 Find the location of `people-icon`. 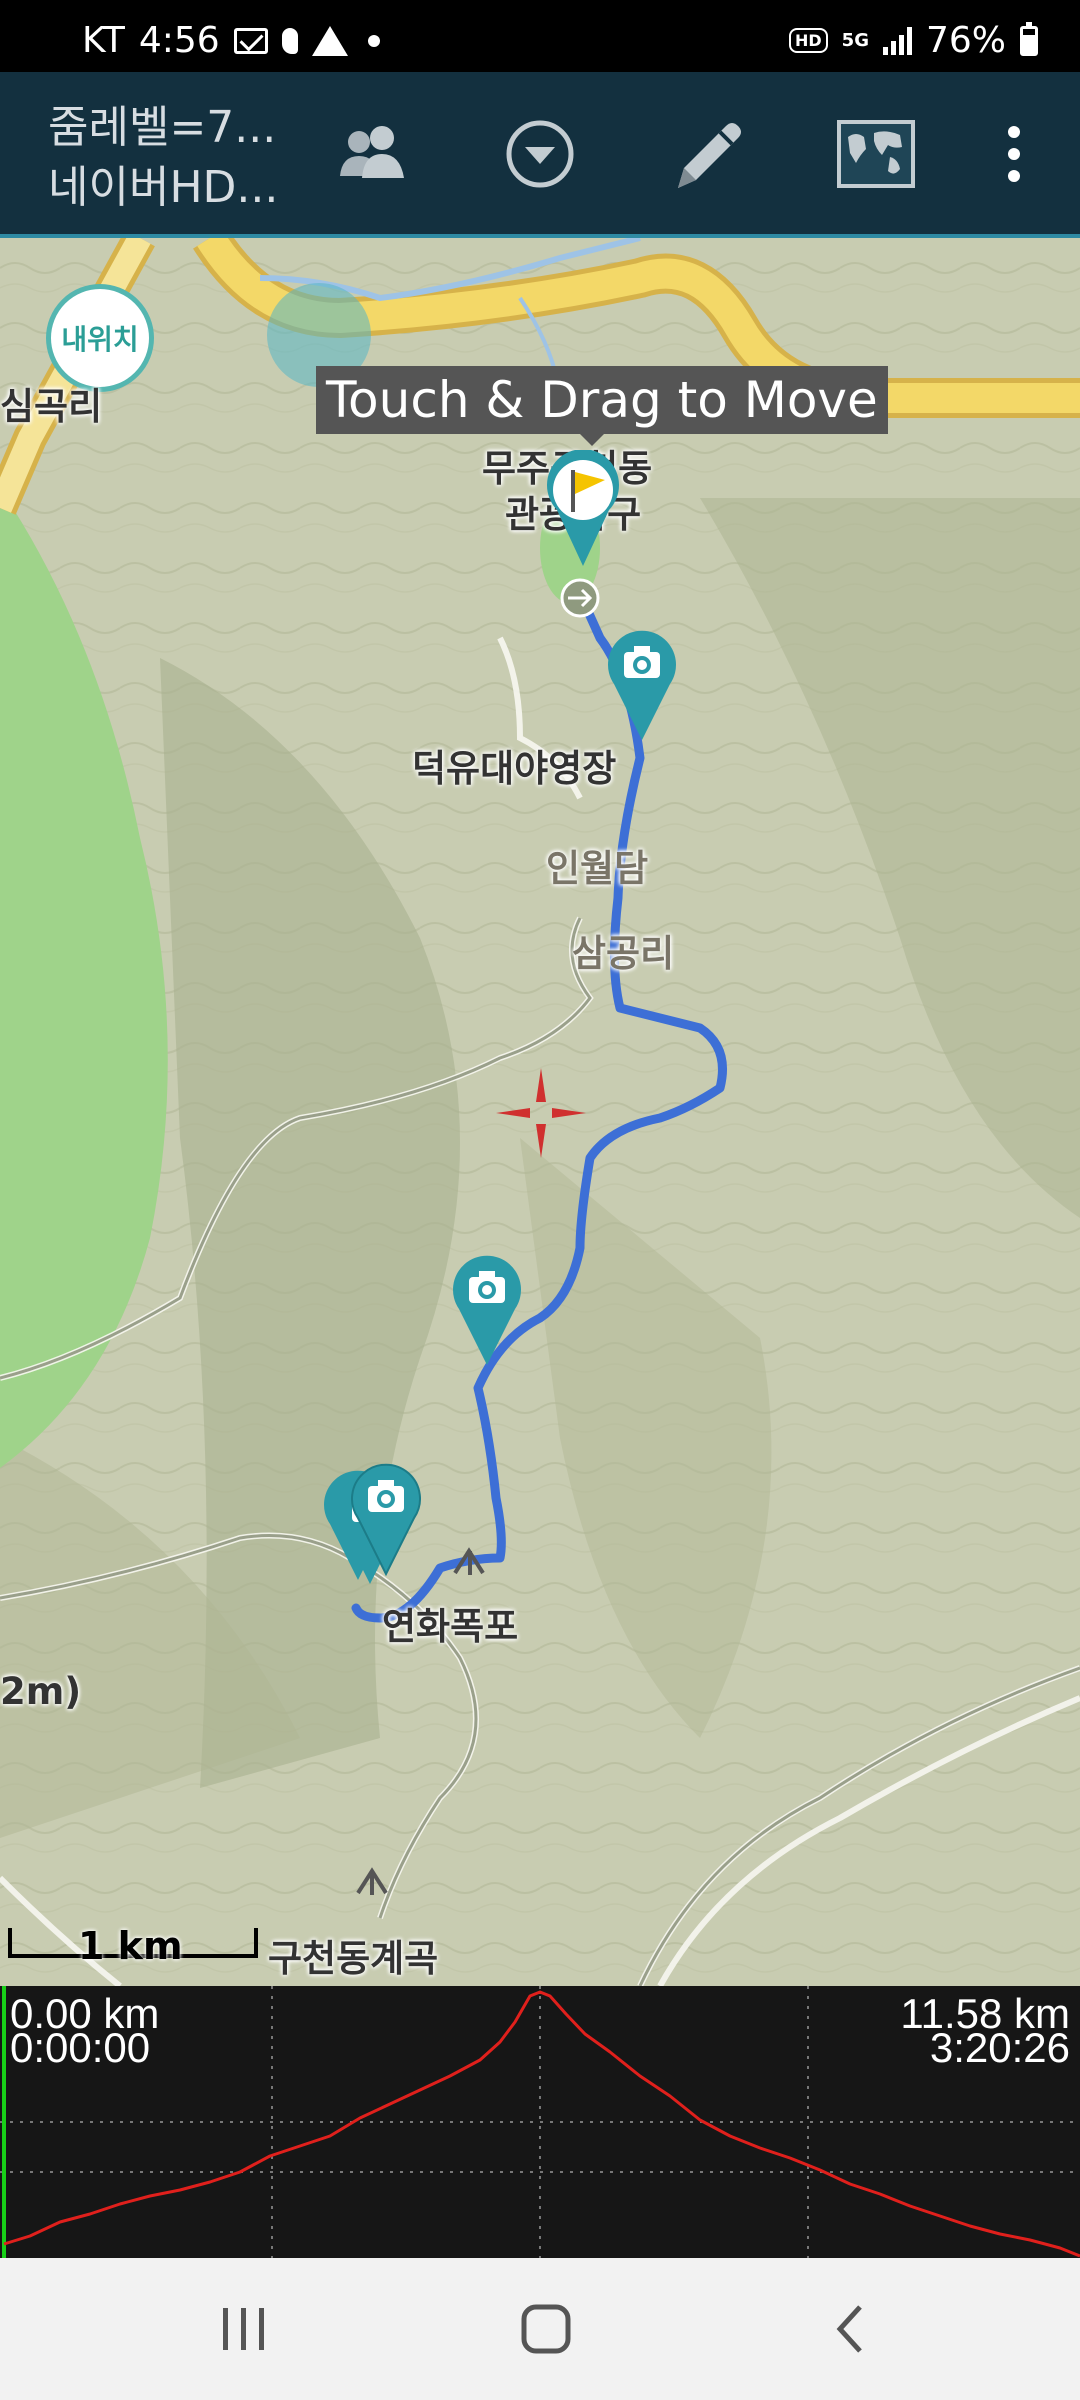

people-icon is located at coordinates (372, 152).